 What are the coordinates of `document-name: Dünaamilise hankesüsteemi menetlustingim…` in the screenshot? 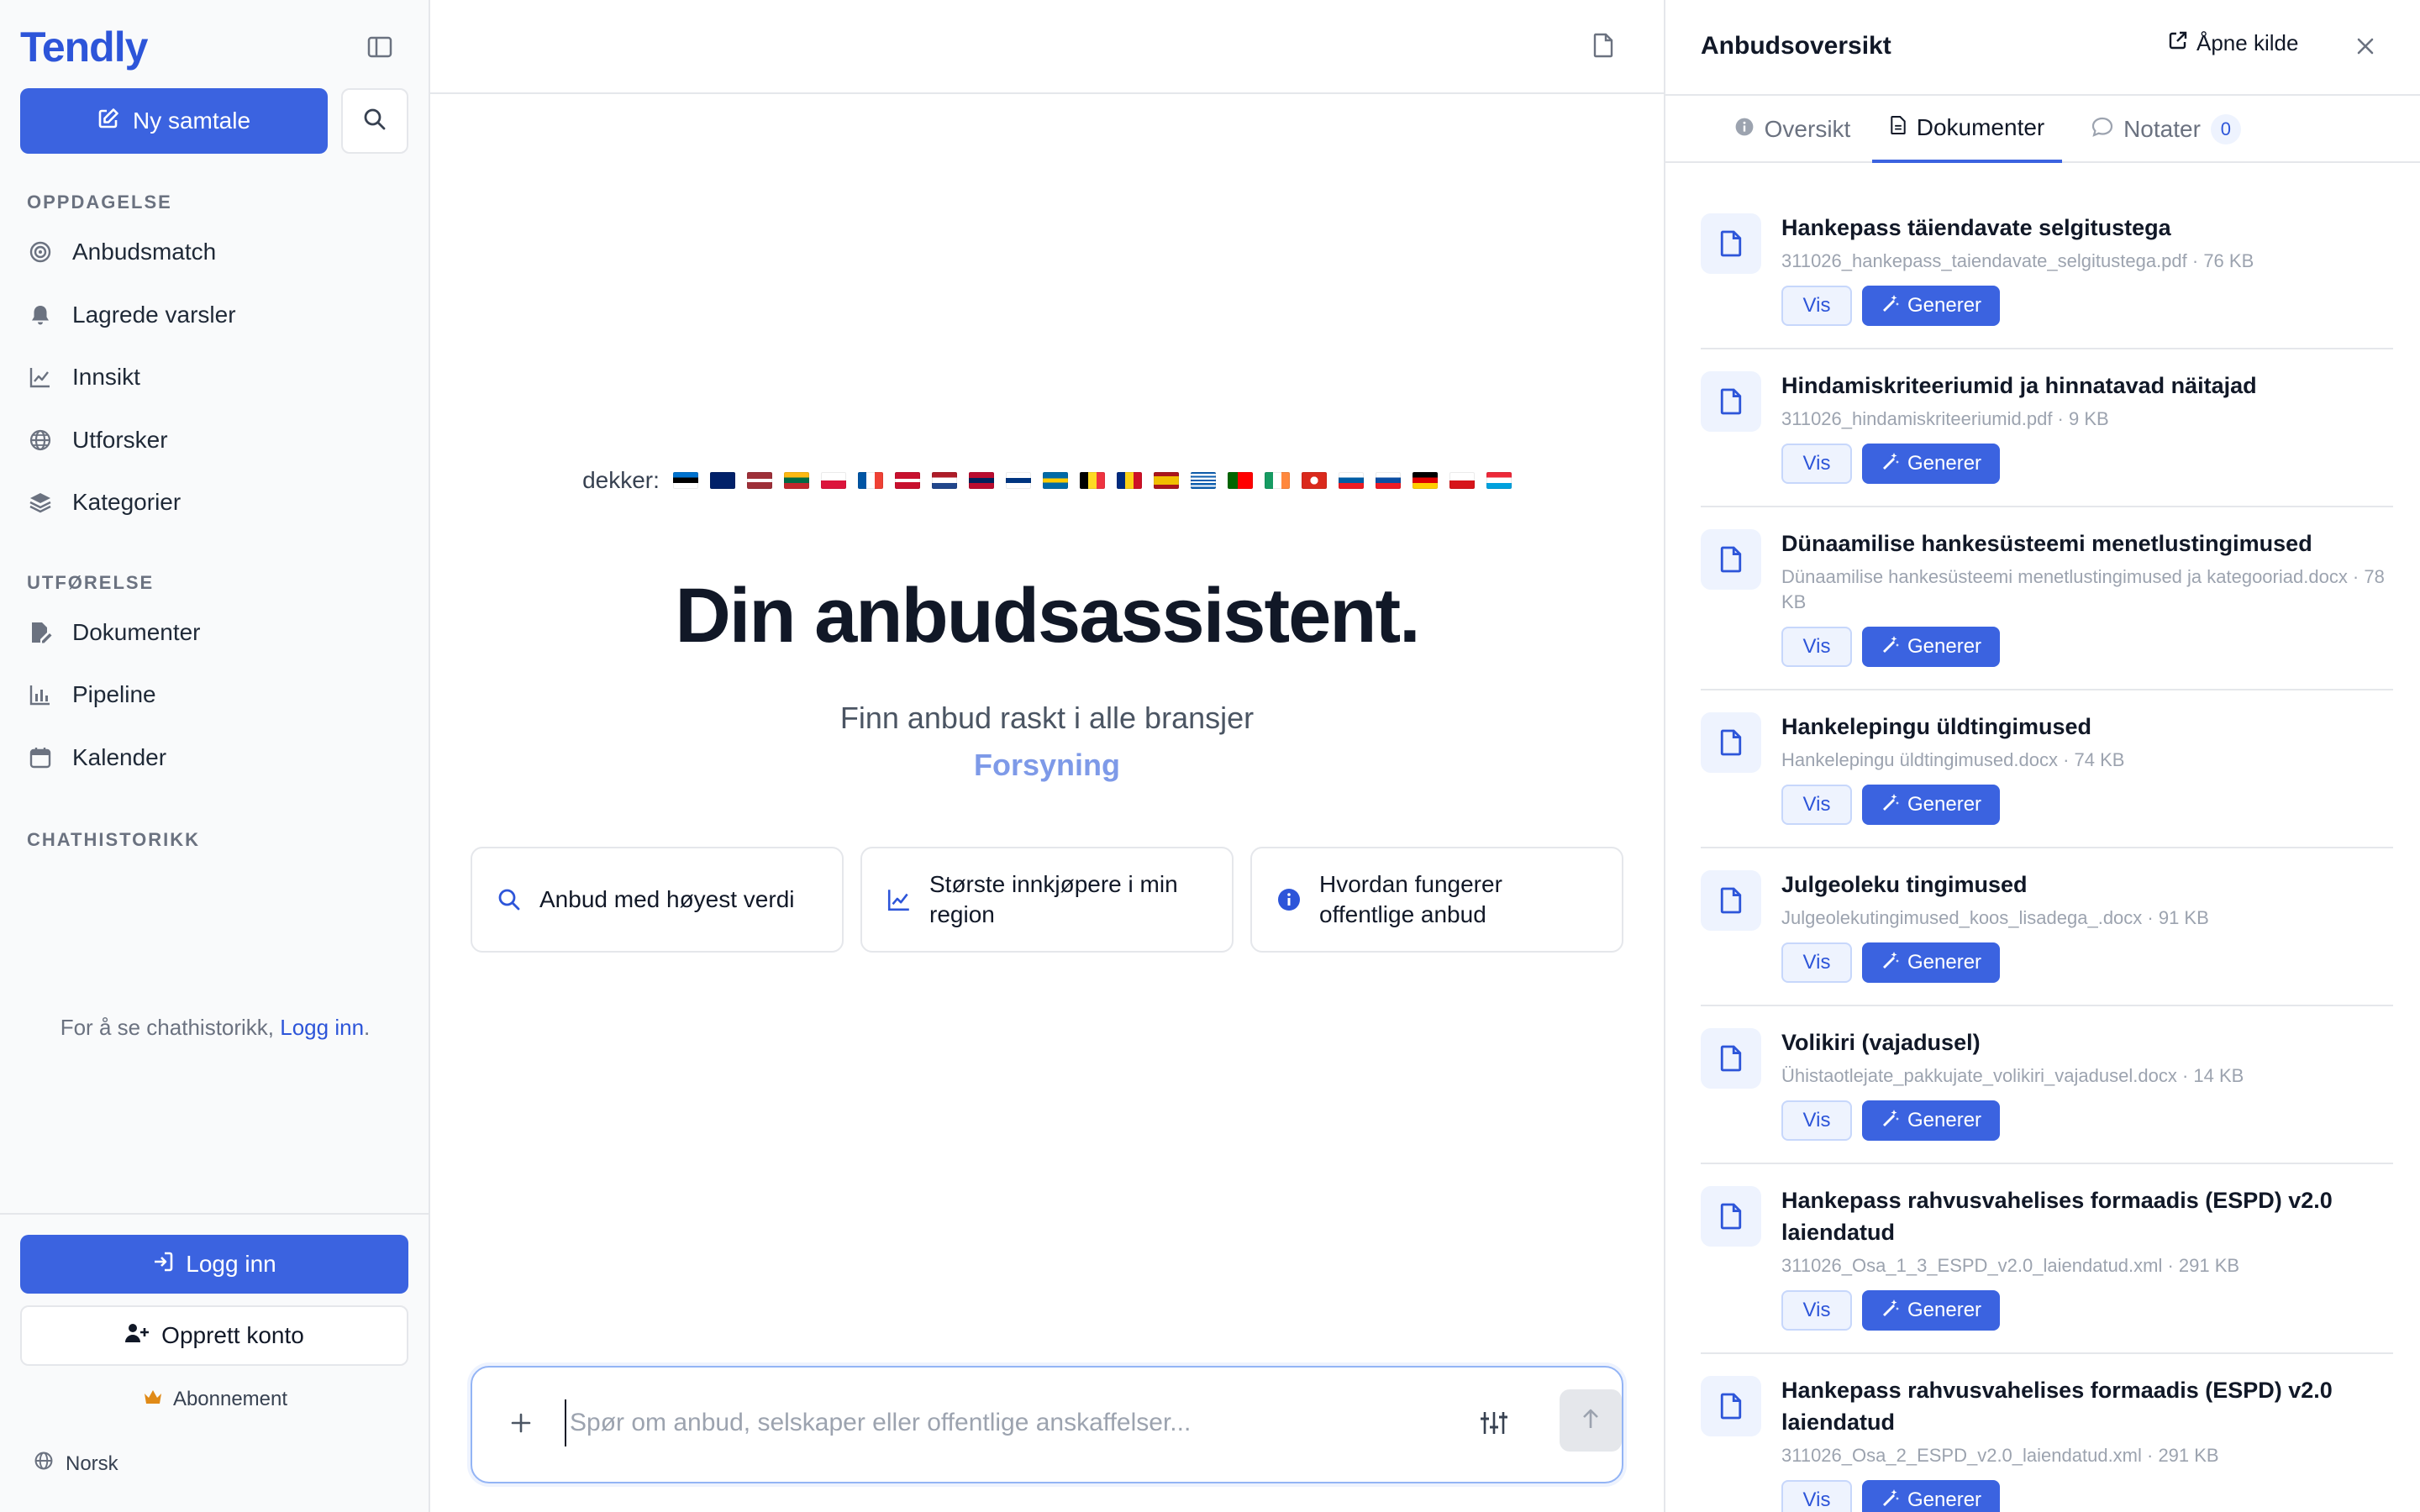 It's located at (2046, 543).